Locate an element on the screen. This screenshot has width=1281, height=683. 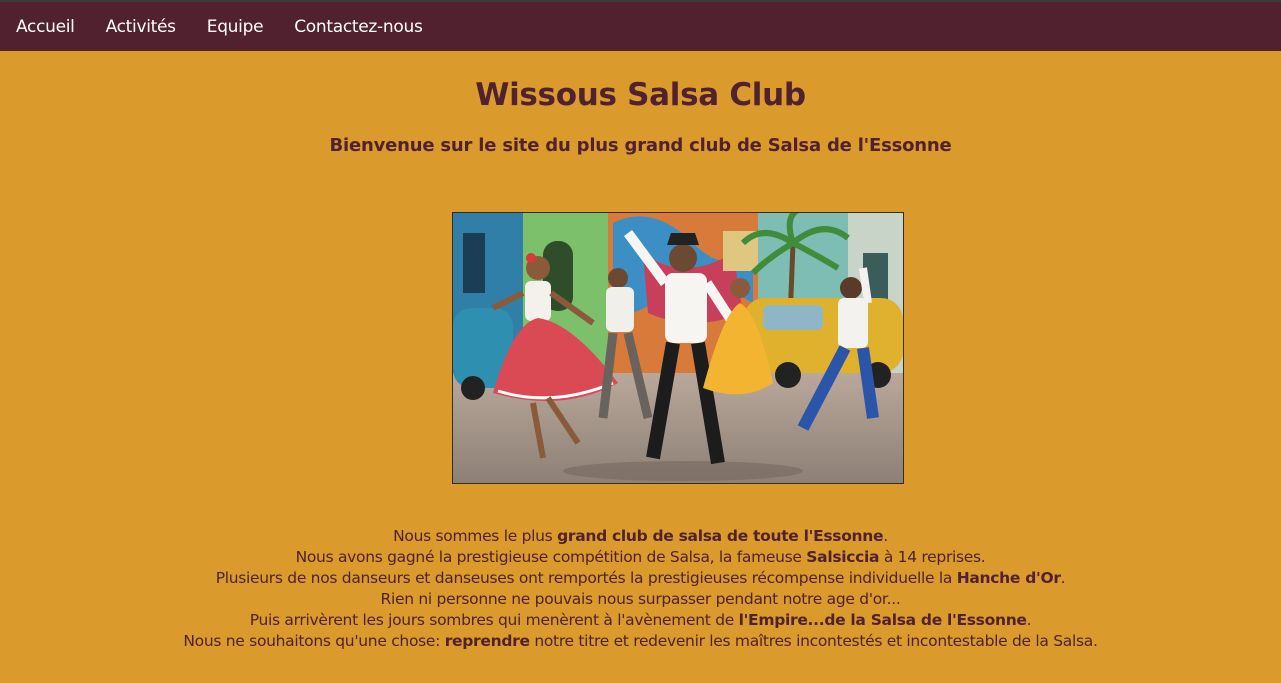
hero-image is located at coordinates (678, 348).